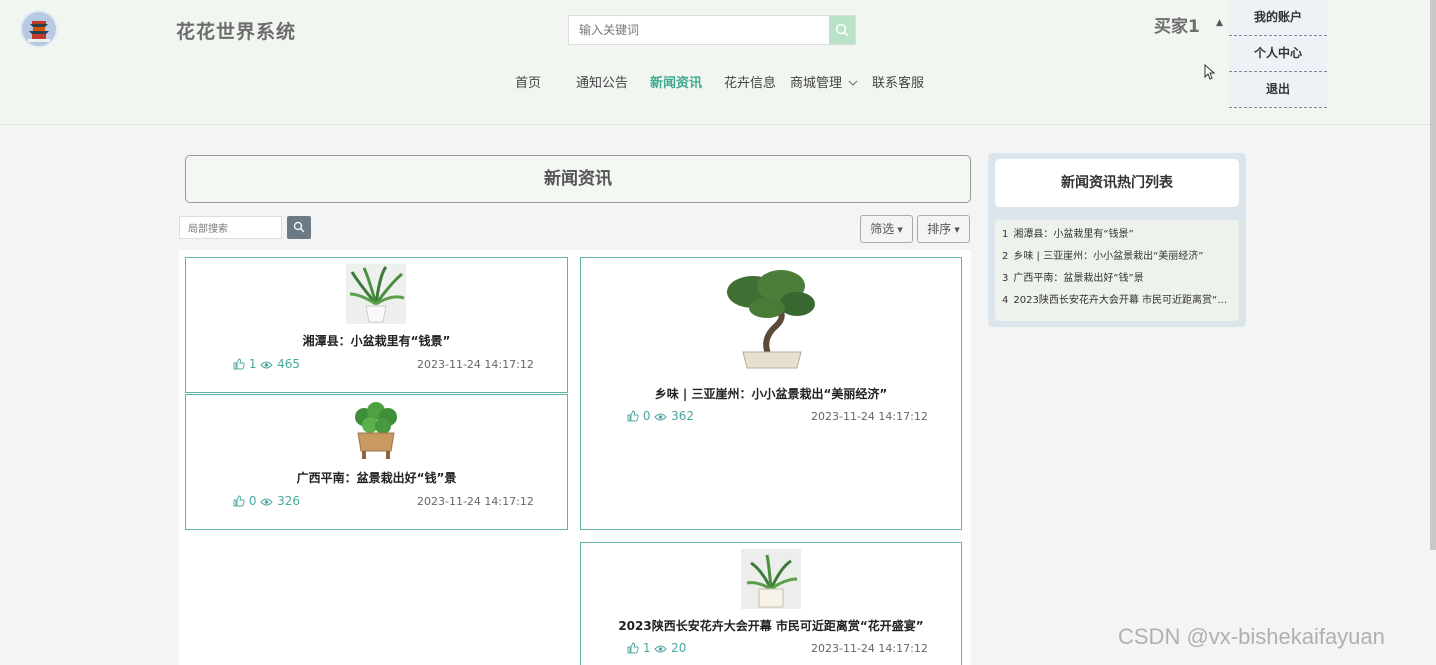 Image resolution: width=1436 pixels, height=665 pixels. Describe the element at coordinates (376, 478) in the screenshot. I see `news-title: 广西平南：盆景栽出好“钱”景` at that location.